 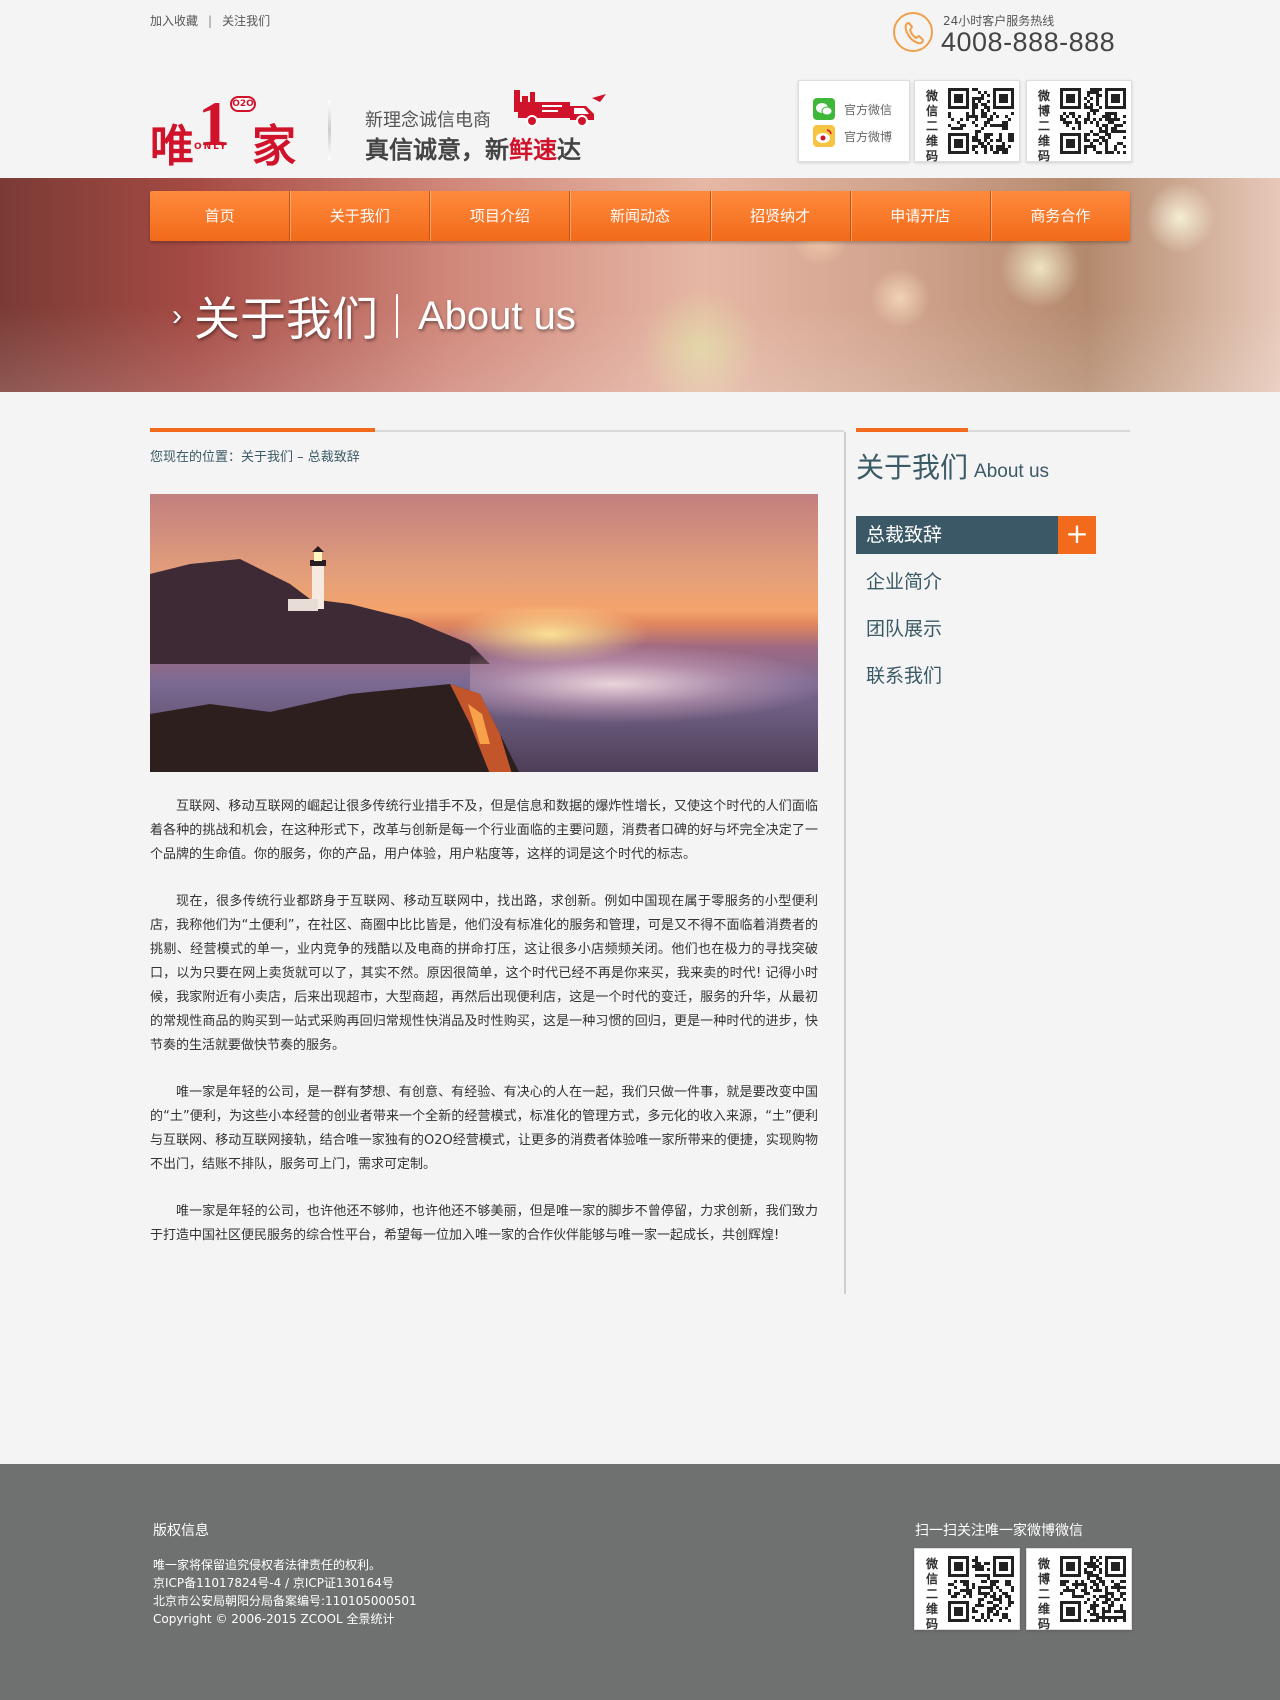 I want to click on sidebar-item-contact: 联系我们, so click(x=976, y=676).